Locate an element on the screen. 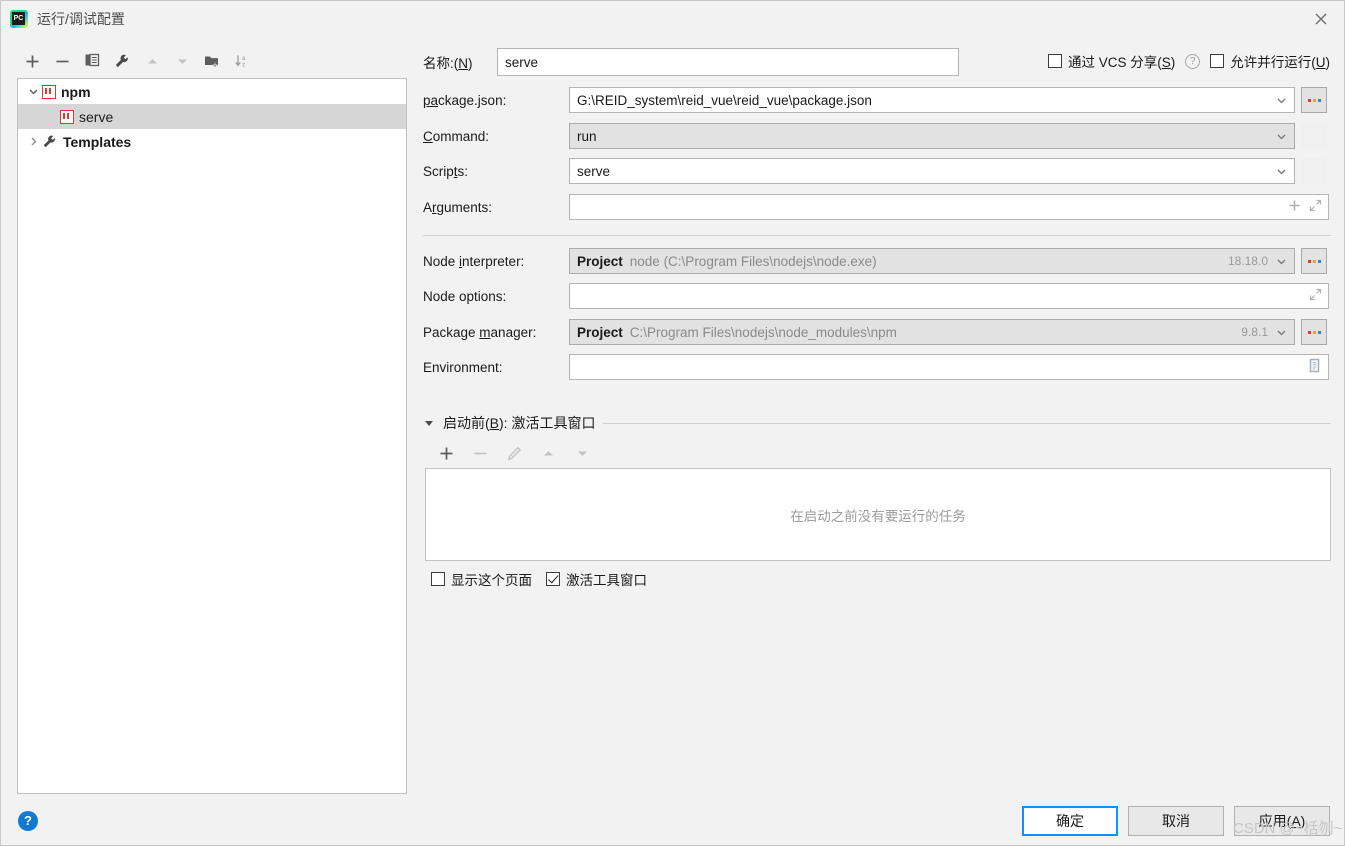 Image resolution: width=1345 pixels, height=846 pixels. command-row: Command: run is located at coordinates (875, 136).